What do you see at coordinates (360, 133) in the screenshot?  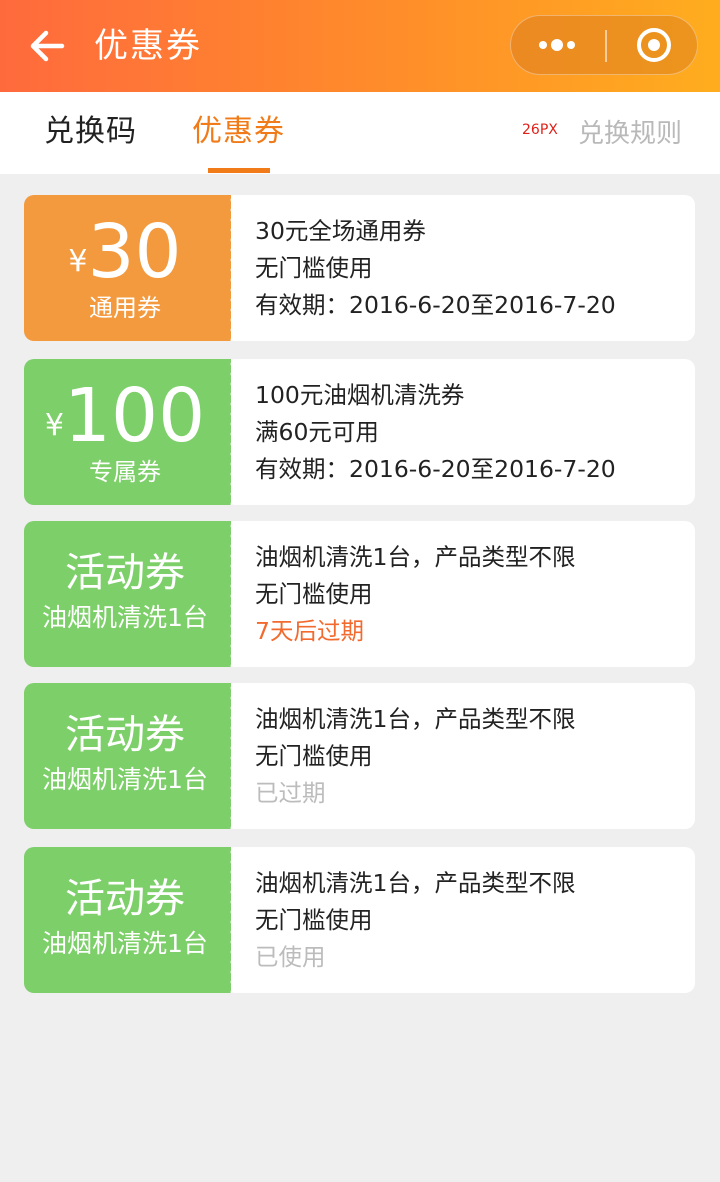 I see `tab-bar: 兑换码 优惠券 26PX 兑换规则` at bounding box center [360, 133].